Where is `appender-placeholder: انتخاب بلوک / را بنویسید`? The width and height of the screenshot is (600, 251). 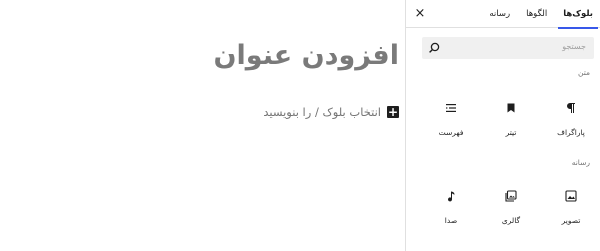
appender-placeholder: انتخاب بلوک / را بنویسید is located at coordinates (322, 112).